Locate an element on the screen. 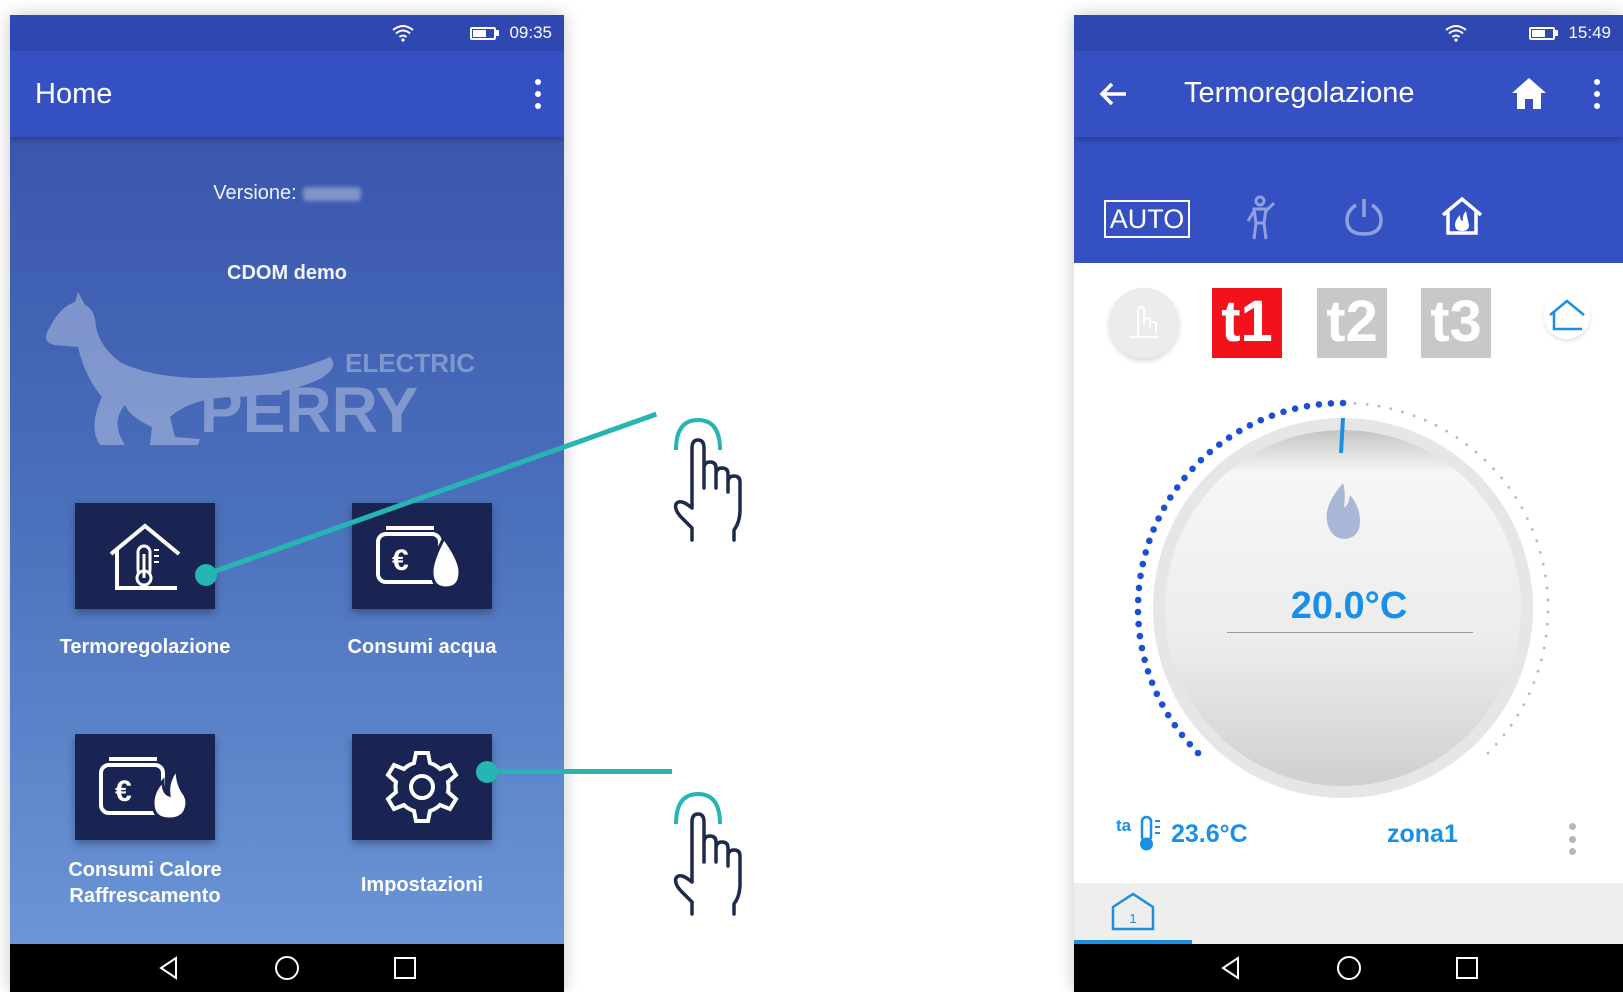  termoregolazione-label: Termoregolazione is located at coordinates (145, 647).